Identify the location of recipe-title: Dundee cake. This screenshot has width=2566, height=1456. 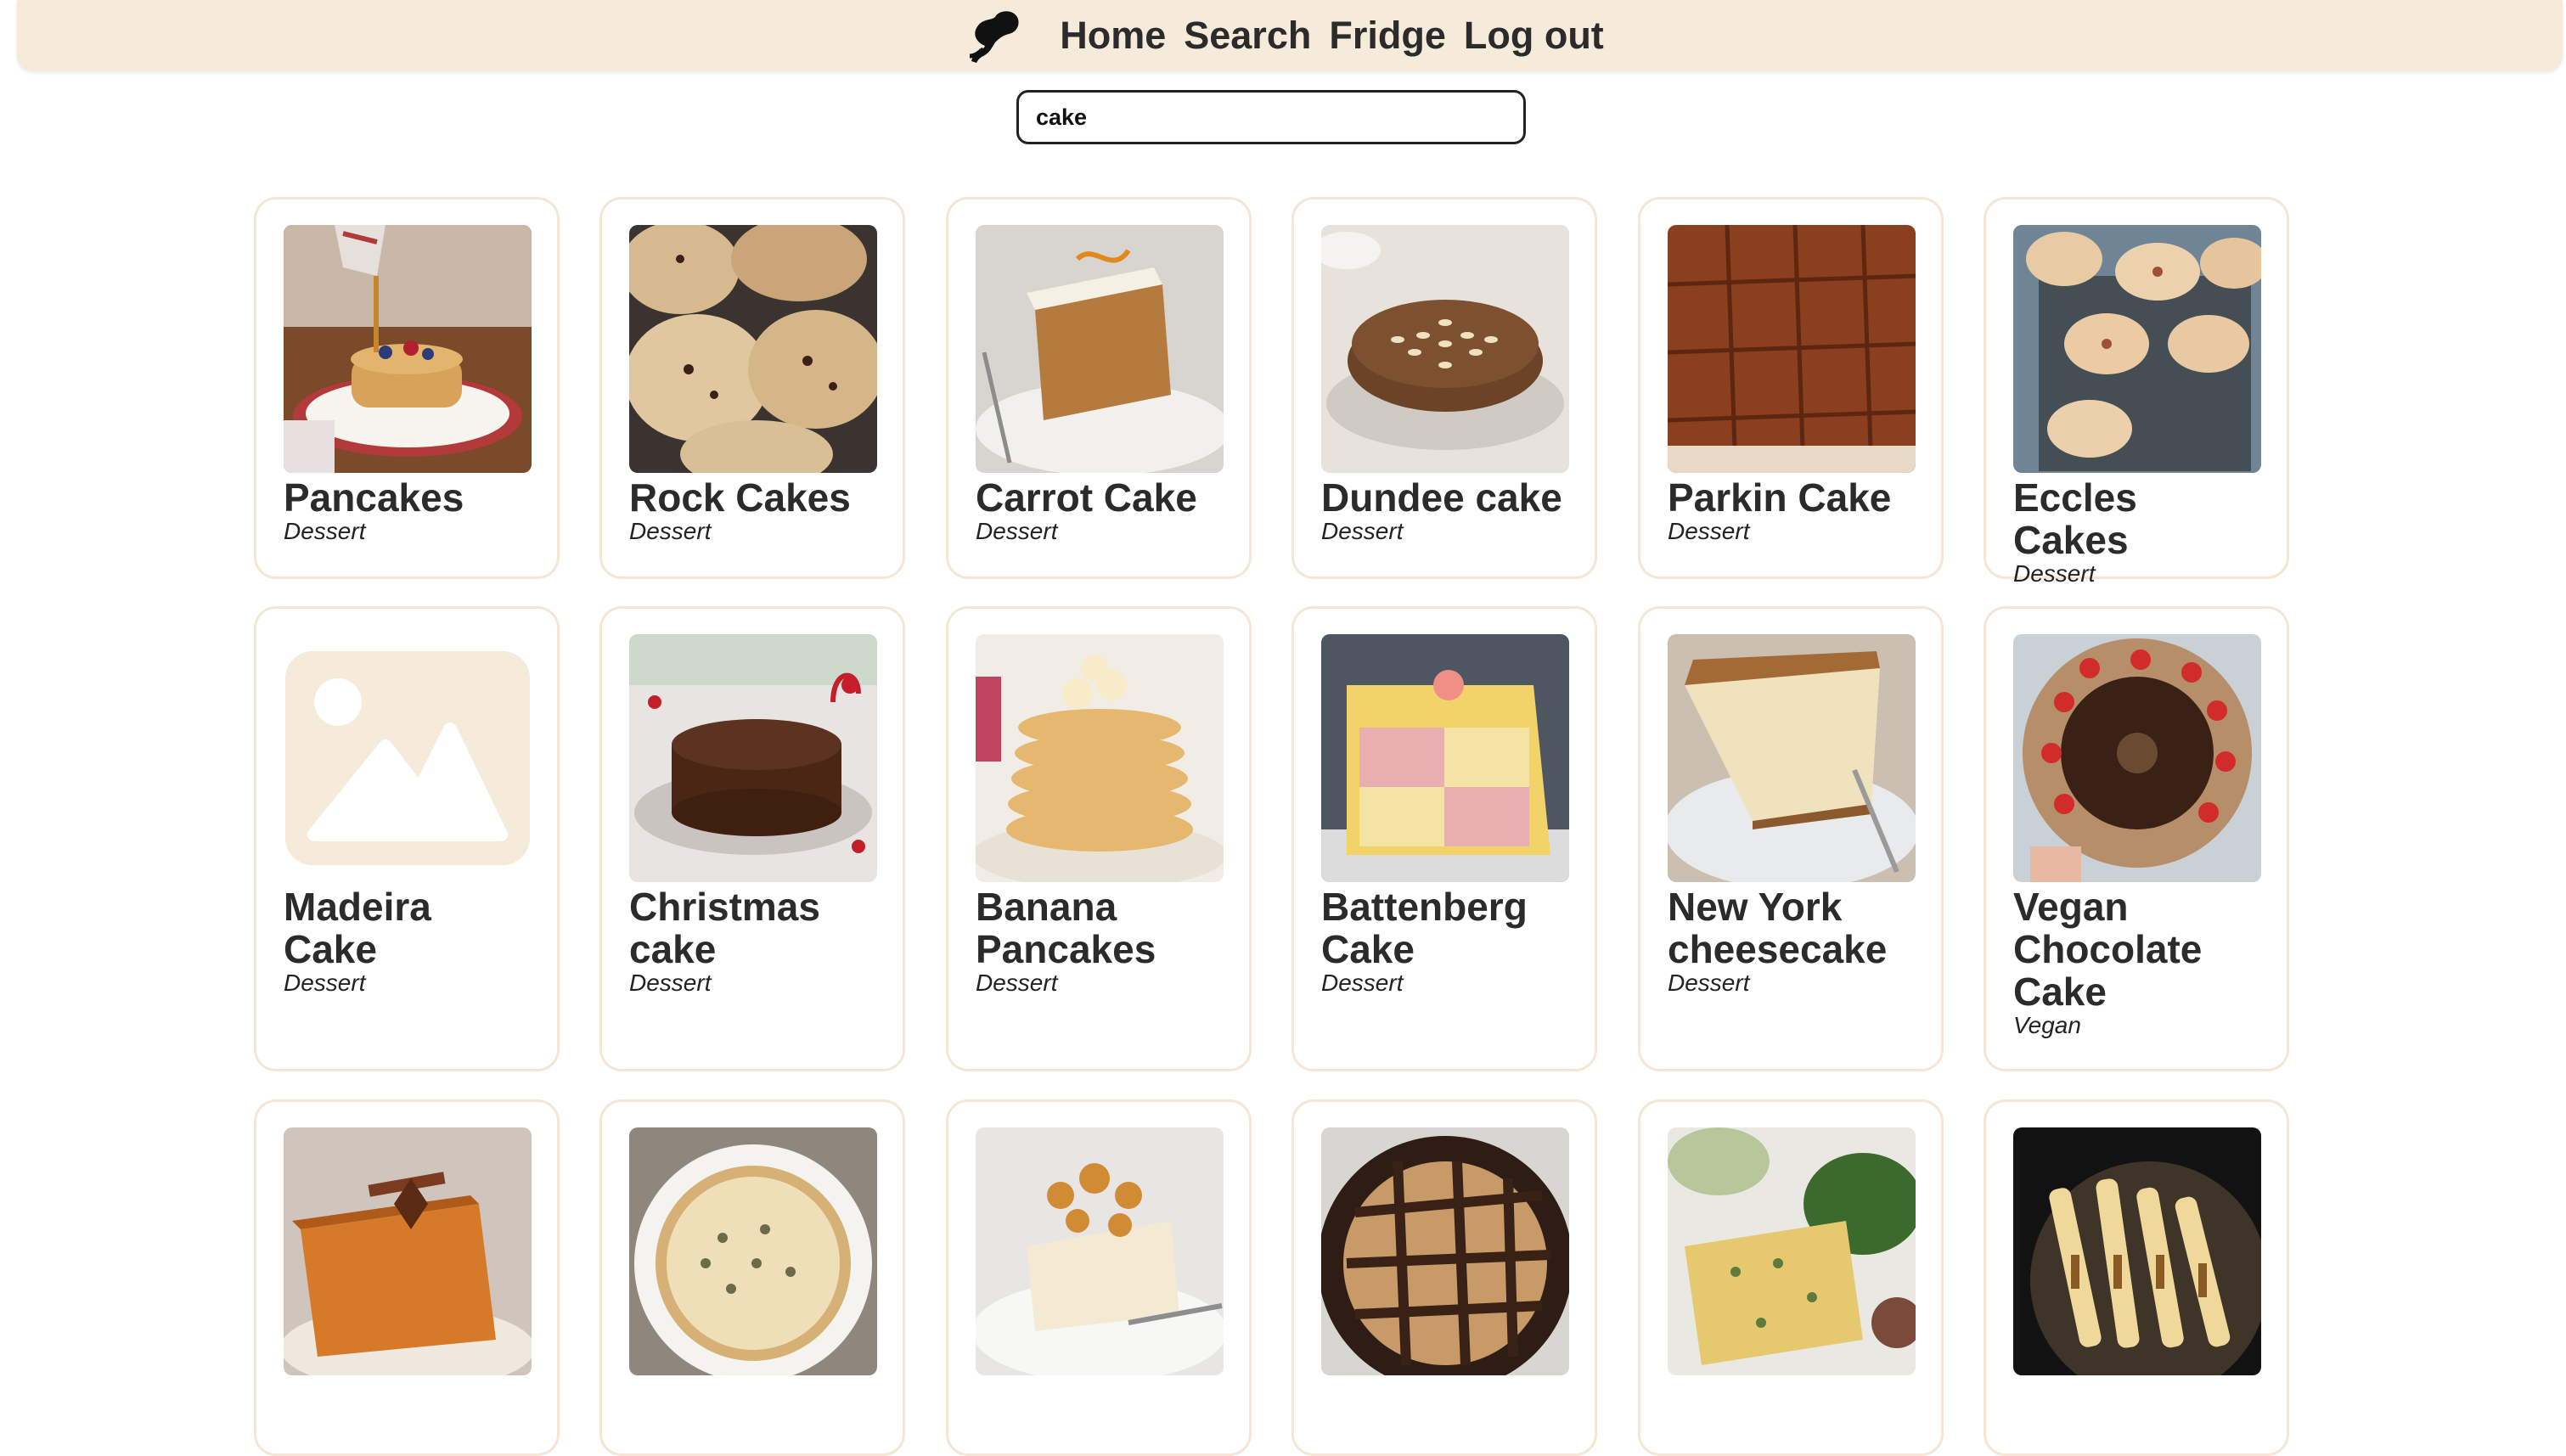
(1441, 497).